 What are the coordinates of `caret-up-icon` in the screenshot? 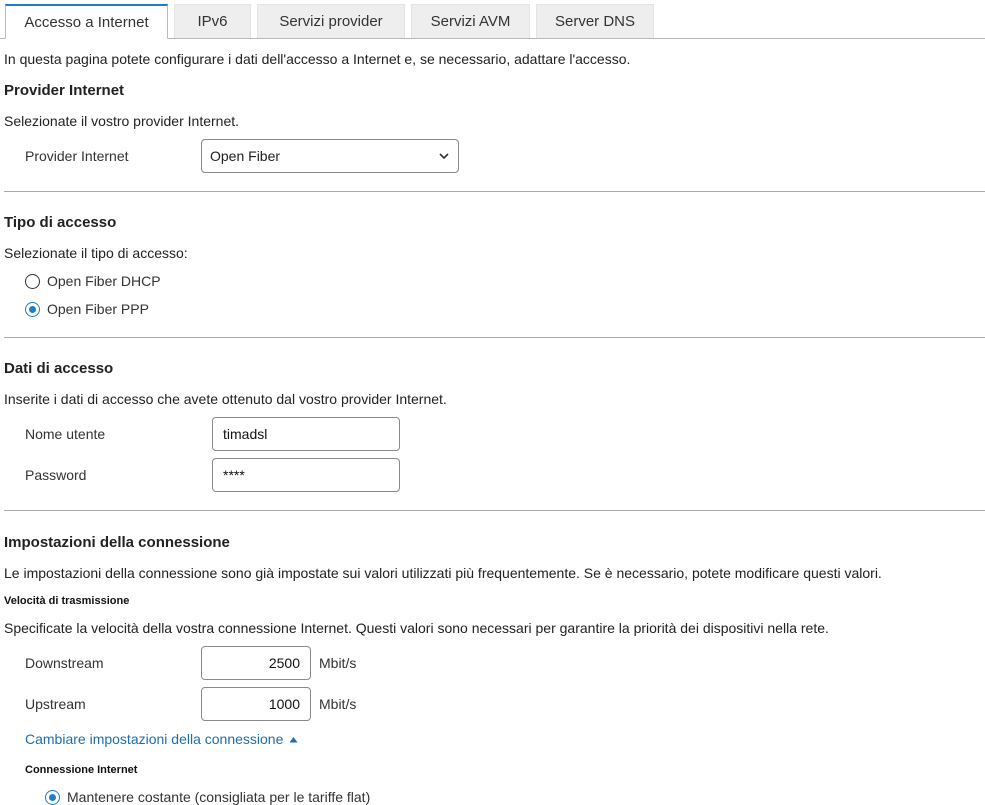 It's located at (293, 740).